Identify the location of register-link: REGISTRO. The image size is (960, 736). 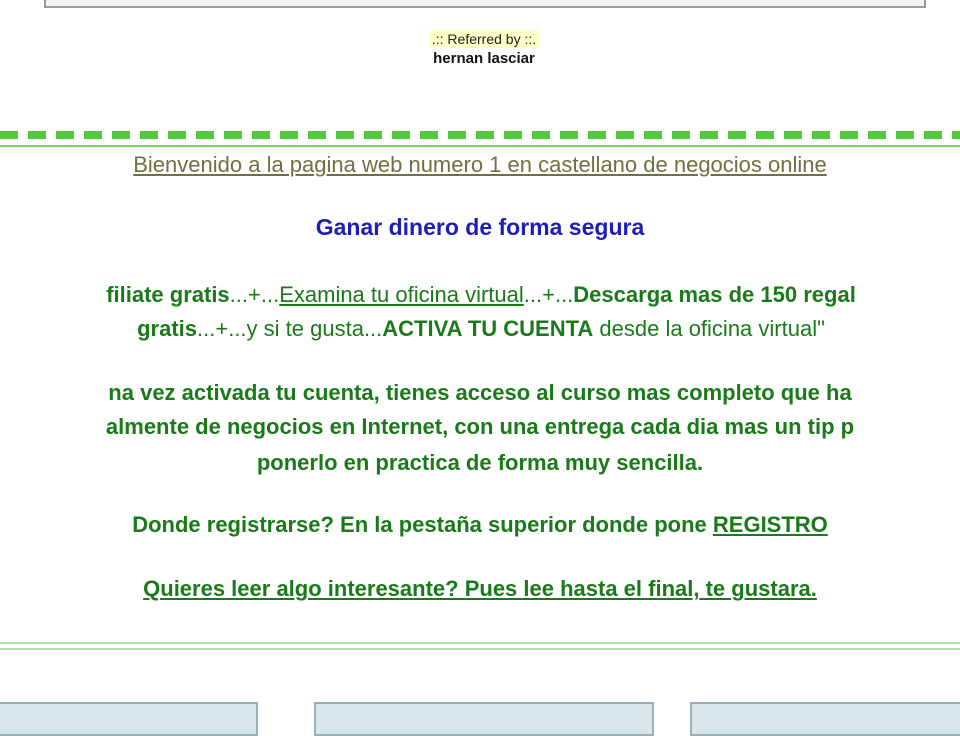
(770, 524).